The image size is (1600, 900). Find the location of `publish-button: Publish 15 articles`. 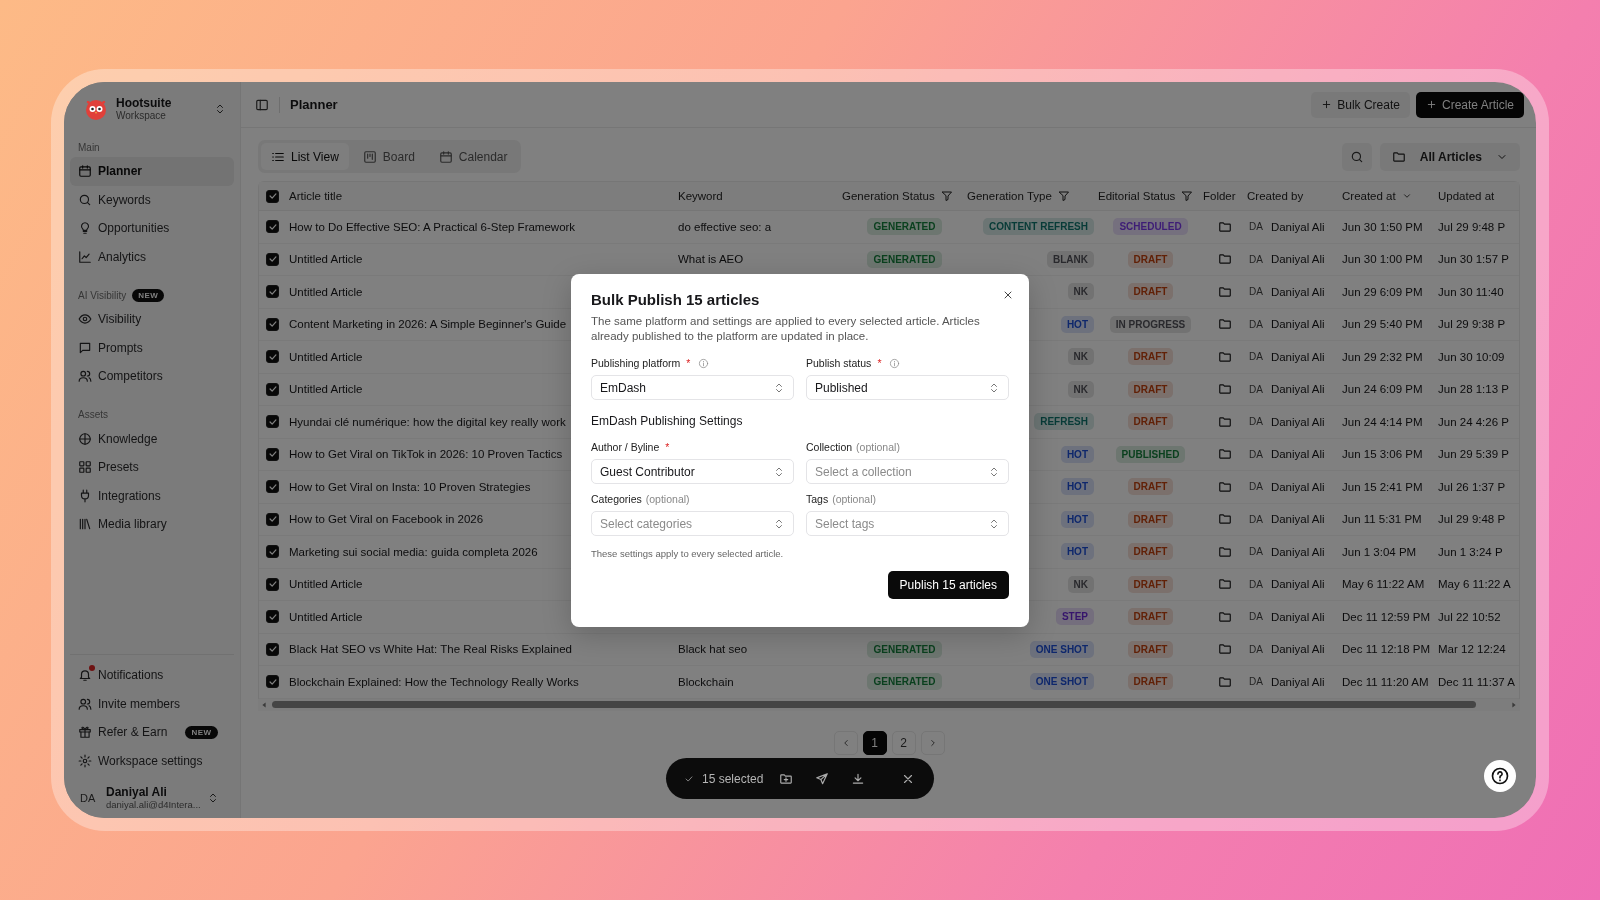

publish-button: Publish 15 articles is located at coordinates (948, 585).